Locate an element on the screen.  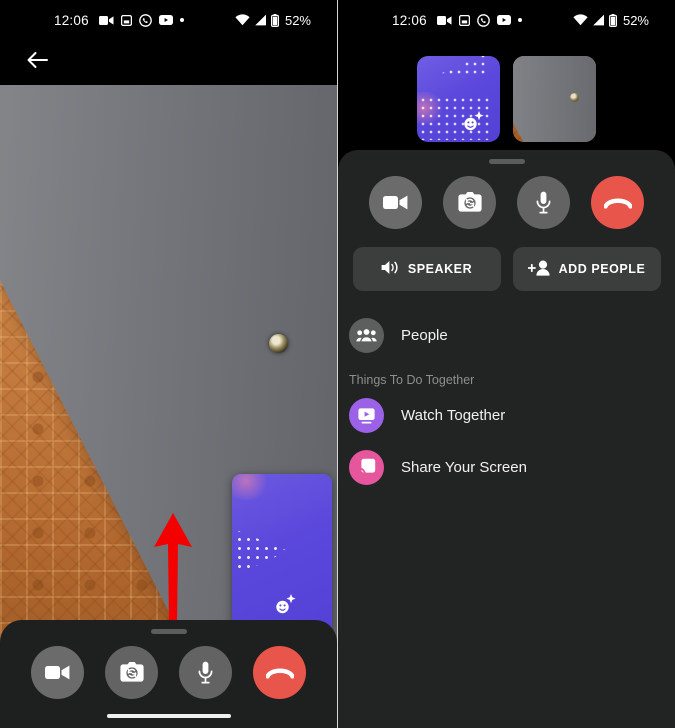
back-navigation-bar is located at coordinates (168, 62).